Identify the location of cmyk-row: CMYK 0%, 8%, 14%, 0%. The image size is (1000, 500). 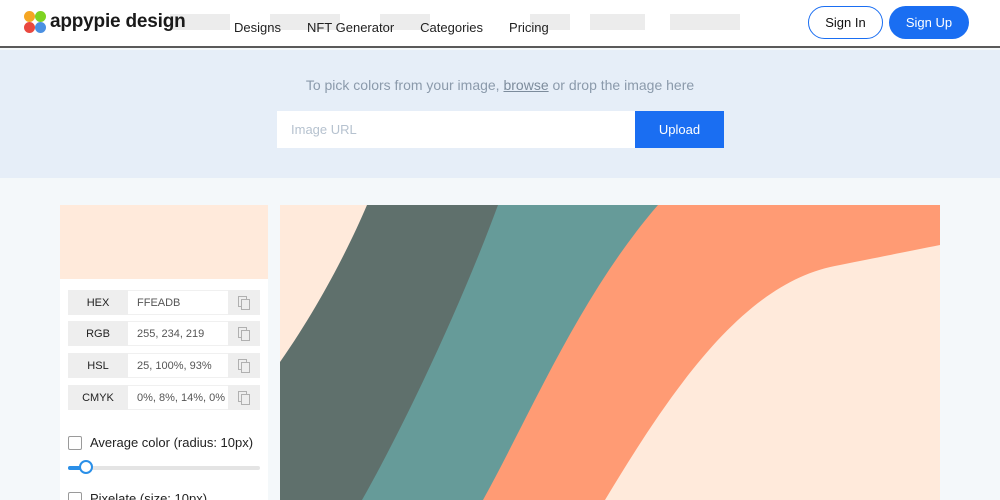
(164, 397).